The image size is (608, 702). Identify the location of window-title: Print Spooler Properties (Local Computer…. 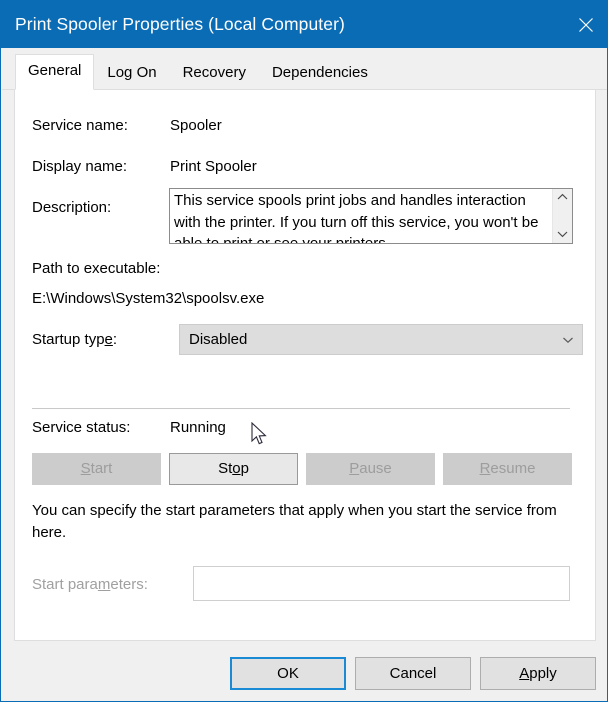
(180, 24).